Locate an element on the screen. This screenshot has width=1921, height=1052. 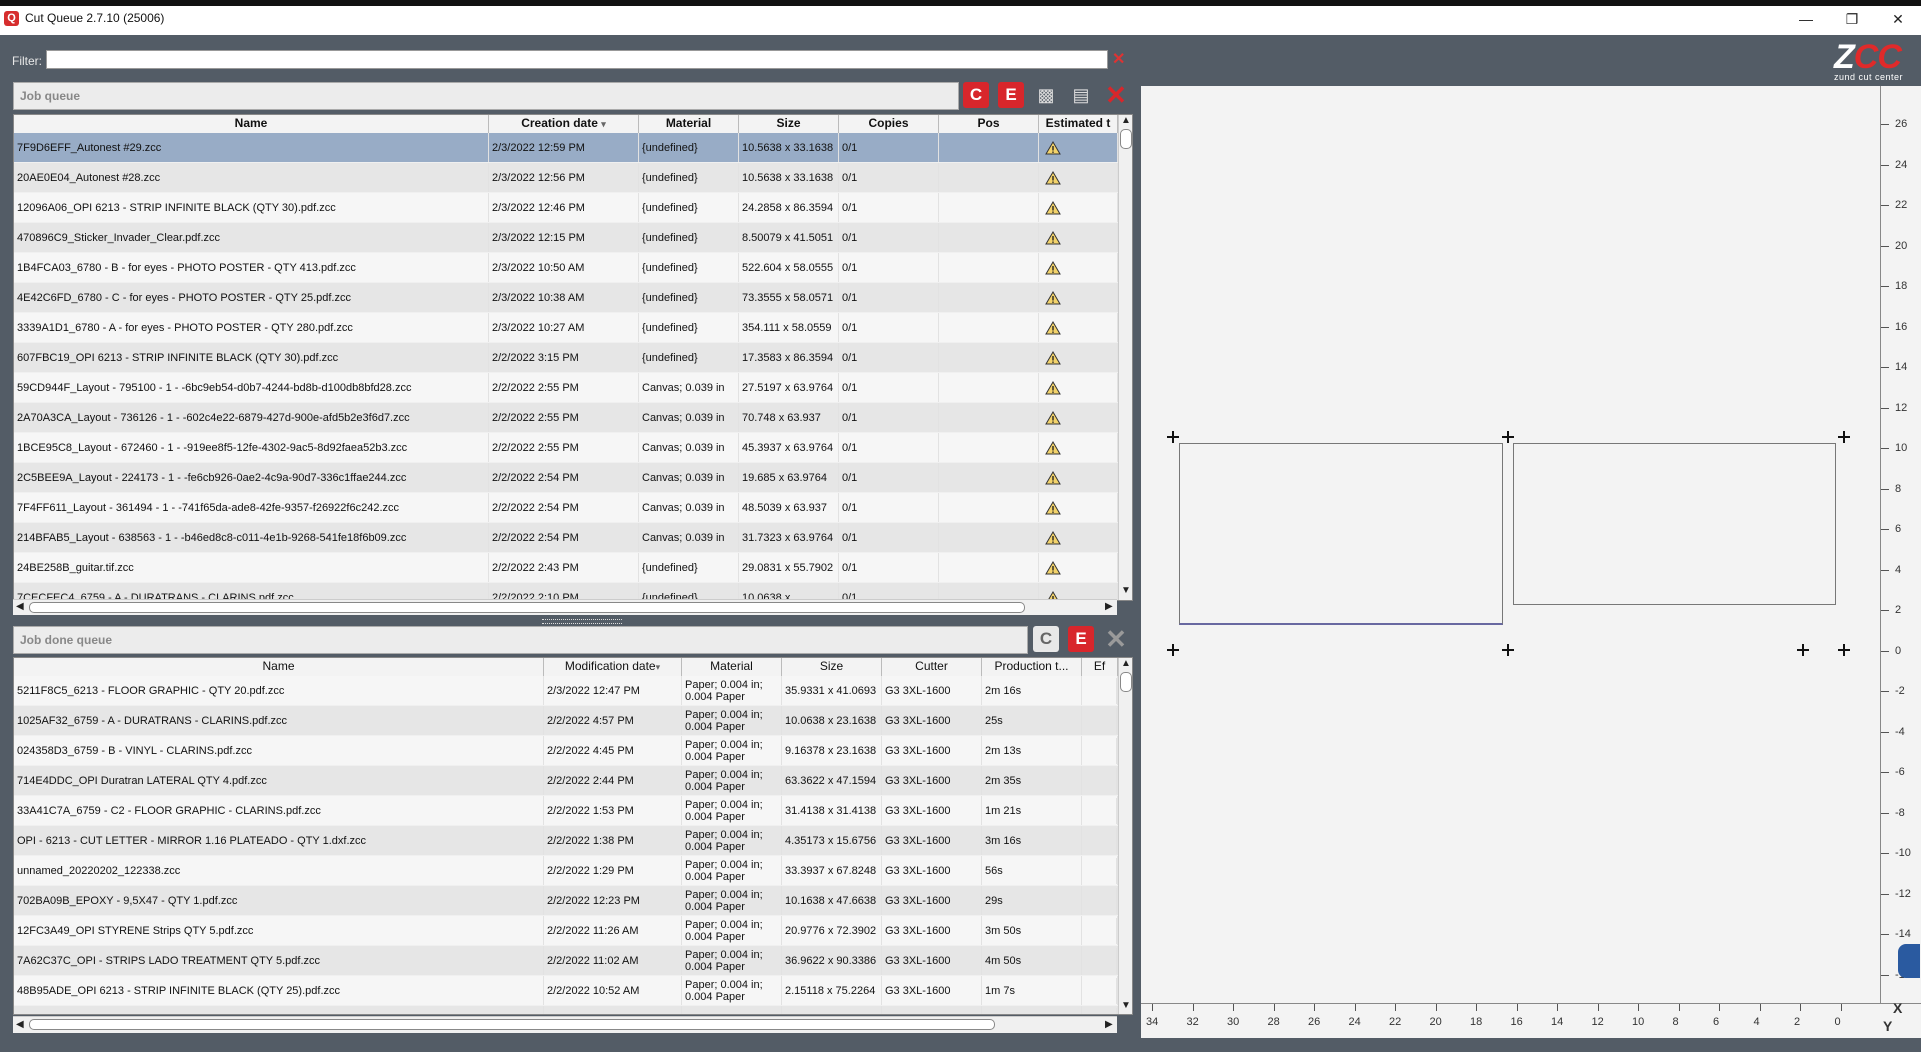
queue-settings-icon: ▤ is located at coordinates (1081, 95).